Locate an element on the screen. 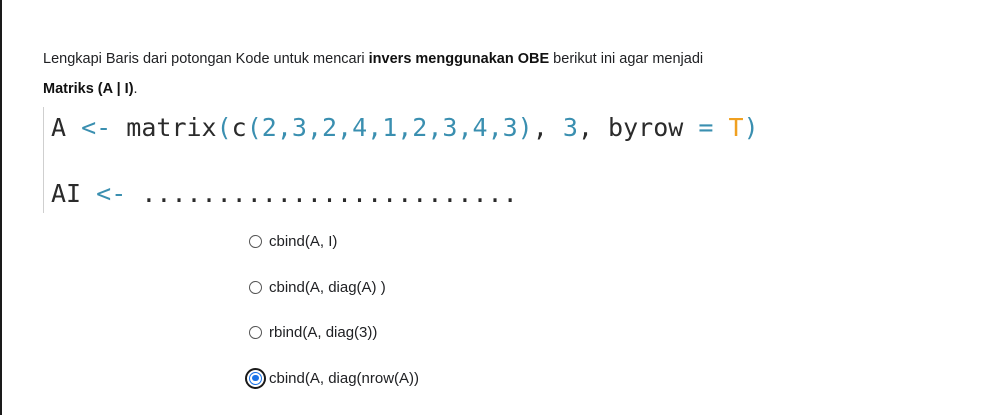  question-matrix-label: Matriks (A | I) is located at coordinates (88, 89).